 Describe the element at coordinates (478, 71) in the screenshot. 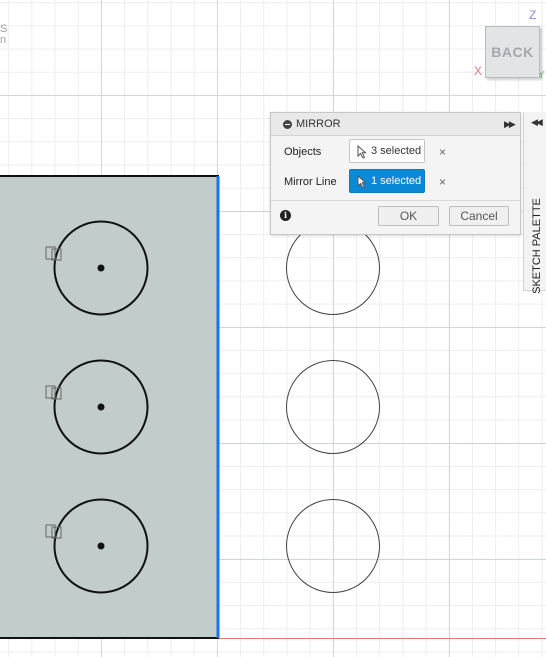

I see `x-axis-label: X` at that location.